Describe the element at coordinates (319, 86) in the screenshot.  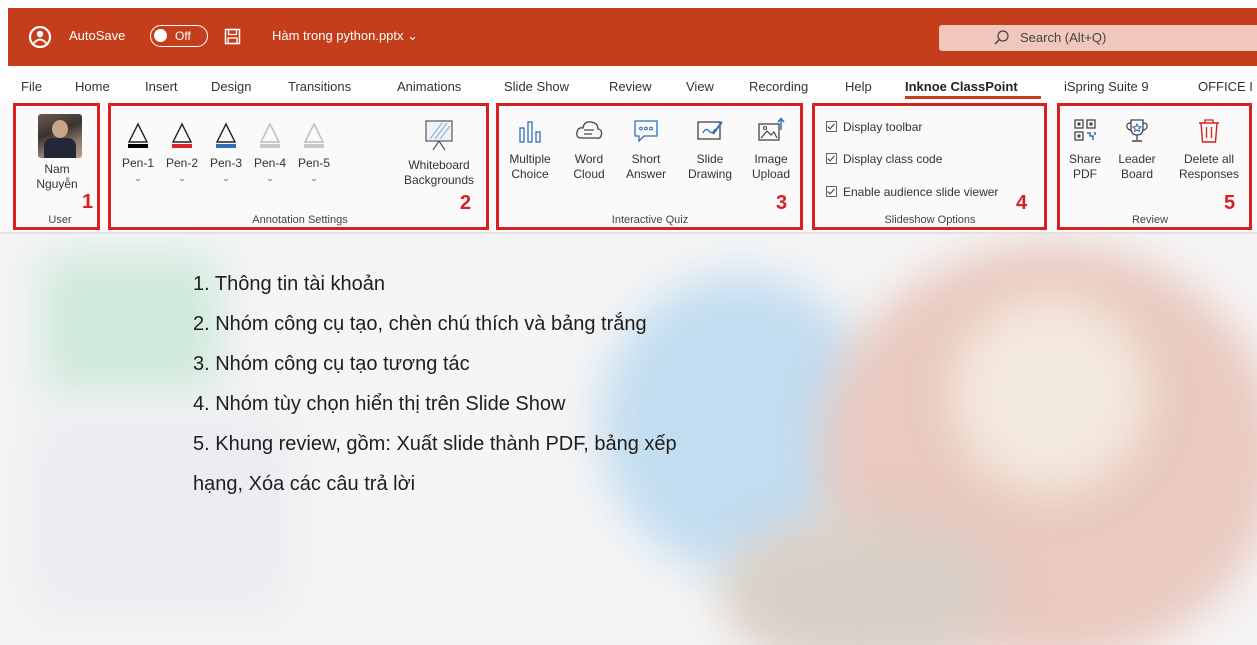
I see `tab-transitions: Transitions` at that location.